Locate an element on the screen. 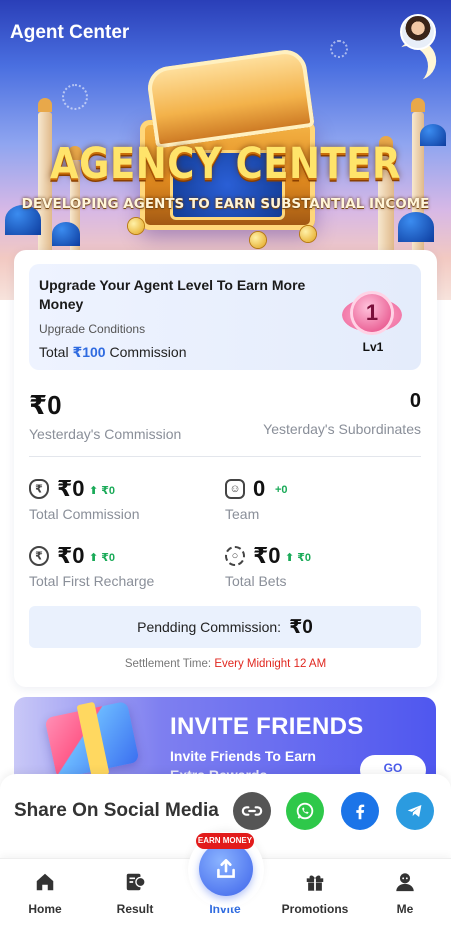 Image resolution: width=451 pixels, height=925 pixels. nav-item-label: Me is located at coordinates (405, 909).